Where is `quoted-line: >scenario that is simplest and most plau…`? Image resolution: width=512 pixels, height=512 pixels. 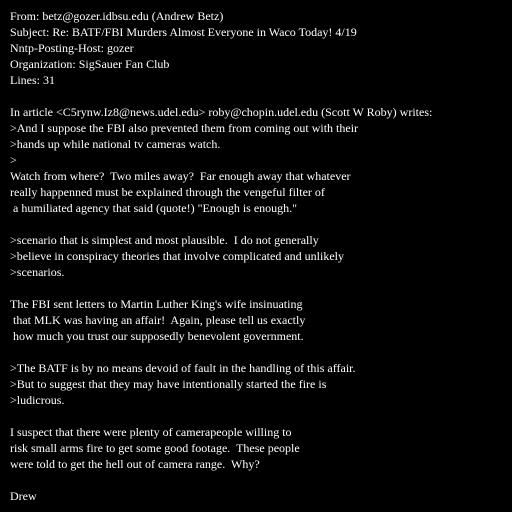
quoted-line: >scenario that is simplest and most plau… is located at coordinates (164, 240).